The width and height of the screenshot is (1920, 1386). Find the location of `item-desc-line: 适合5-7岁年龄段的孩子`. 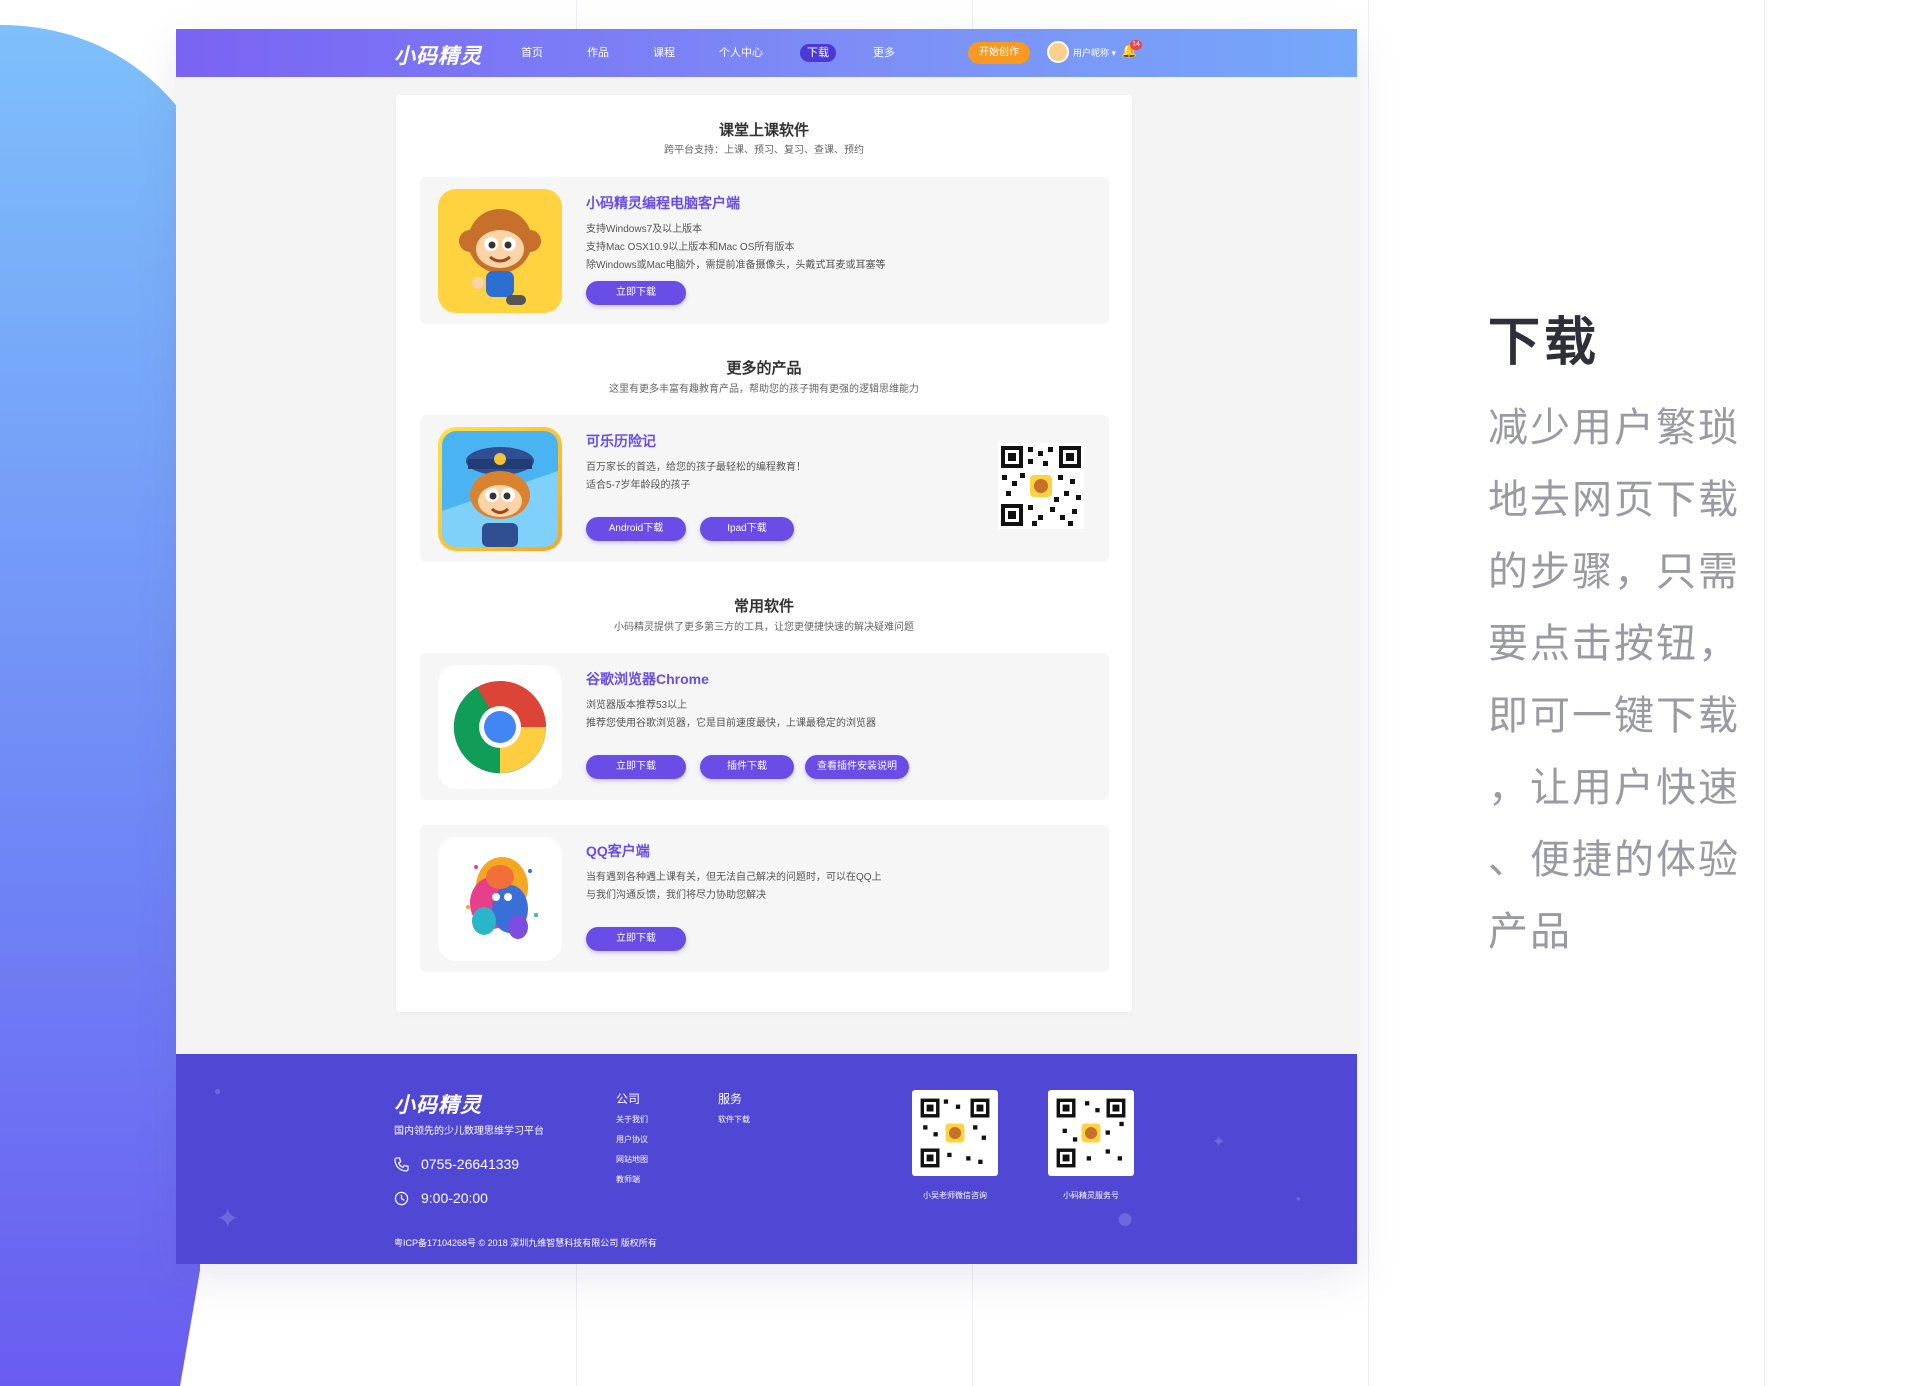

item-desc-line: 适合5-7岁年龄段的孩子 is located at coordinates (638, 485).